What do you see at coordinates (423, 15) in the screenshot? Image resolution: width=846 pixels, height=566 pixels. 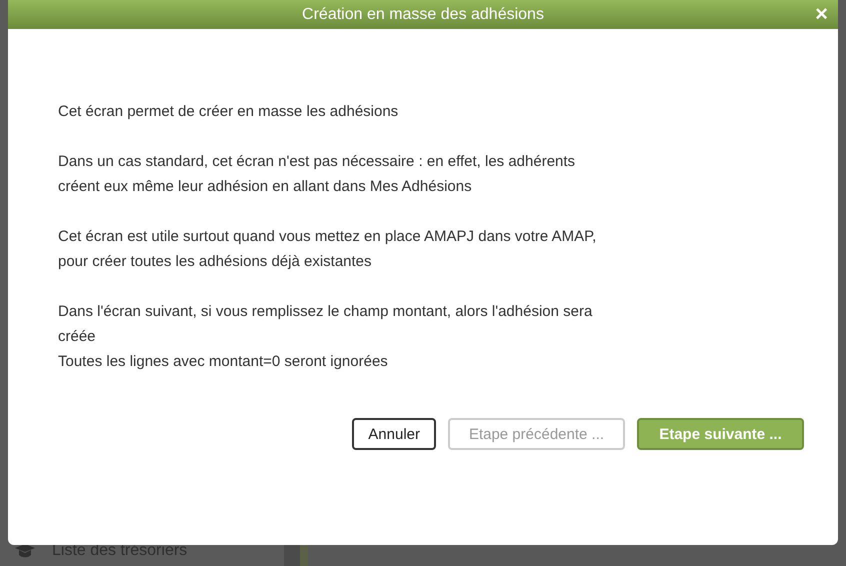 I see `dialog-title: Création en masse des adhésions` at bounding box center [423, 15].